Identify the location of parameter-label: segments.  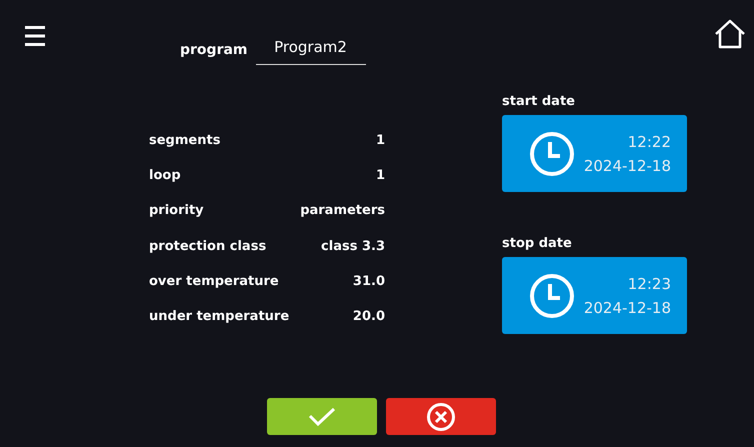
(184, 141).